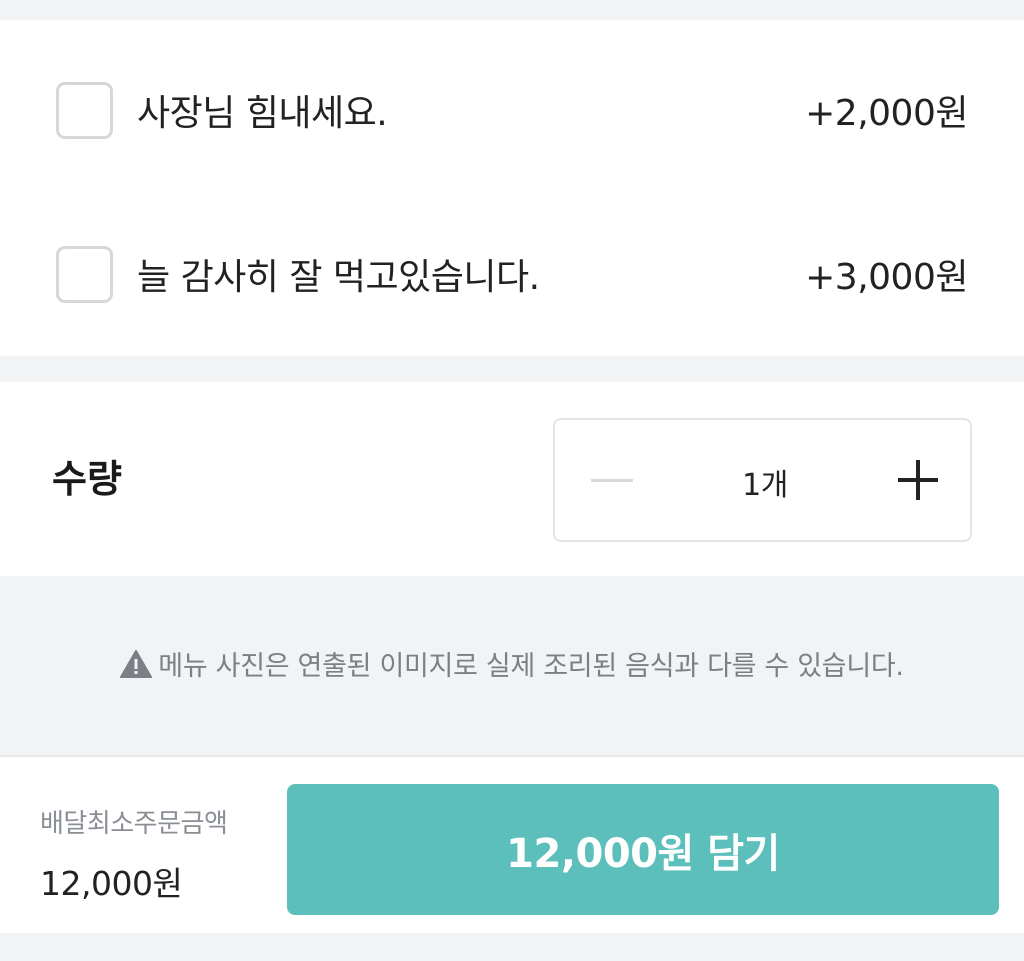  I want to click on plus-icon, so click(920, 480).